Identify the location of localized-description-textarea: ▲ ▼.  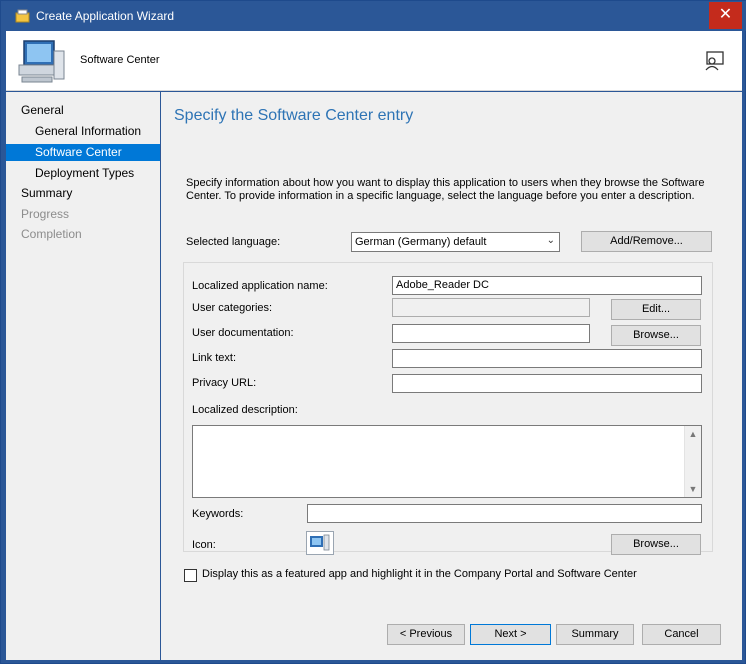
(447, 461).